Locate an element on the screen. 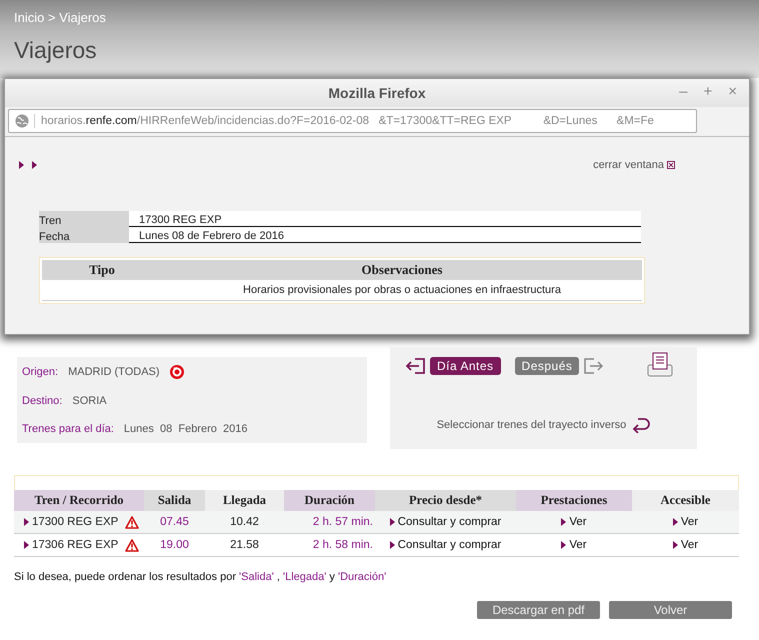 The height and width of the screenshot is (640, 759). detail-label: Fecha is located at coordinates (84, 235).